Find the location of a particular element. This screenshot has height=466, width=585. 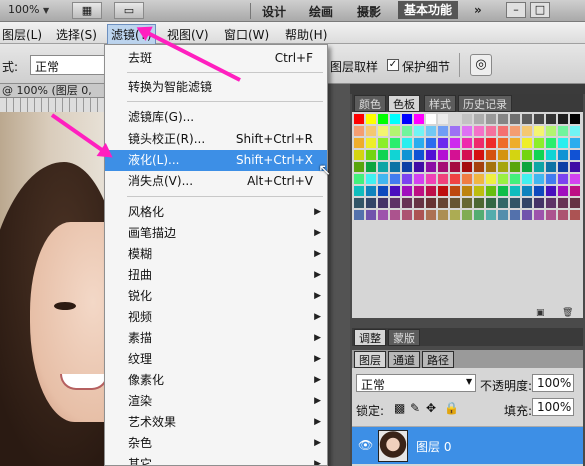

workspace-design: 设计 is located at coordinates (274, 11).